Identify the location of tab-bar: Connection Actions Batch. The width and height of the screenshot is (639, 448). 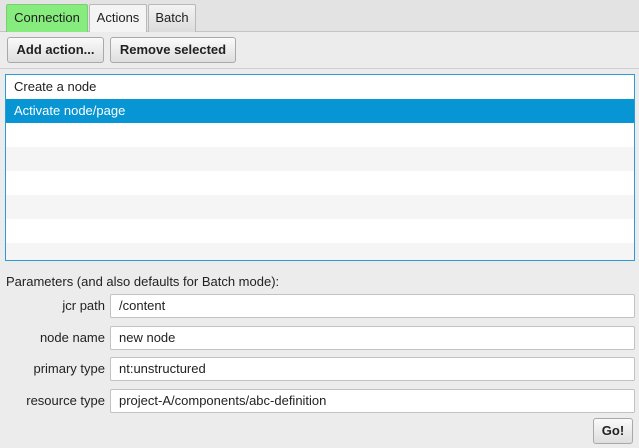
(319, 16).